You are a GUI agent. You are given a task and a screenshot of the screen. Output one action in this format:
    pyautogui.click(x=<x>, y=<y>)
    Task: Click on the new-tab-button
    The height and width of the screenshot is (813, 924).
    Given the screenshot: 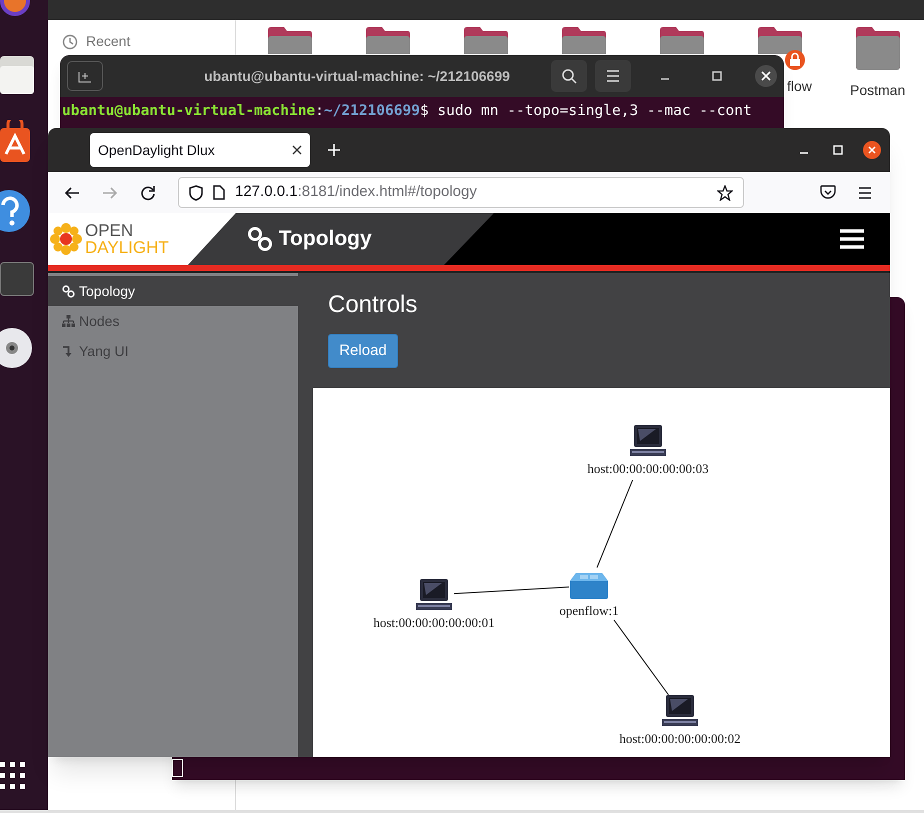 What is the action you would take?
    pyautogui.click(x=85, y=76)
    